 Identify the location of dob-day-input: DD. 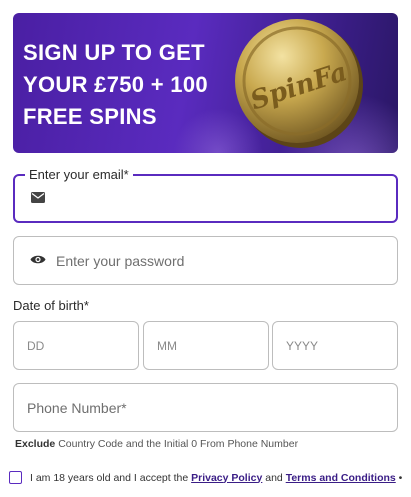
(76, 345).